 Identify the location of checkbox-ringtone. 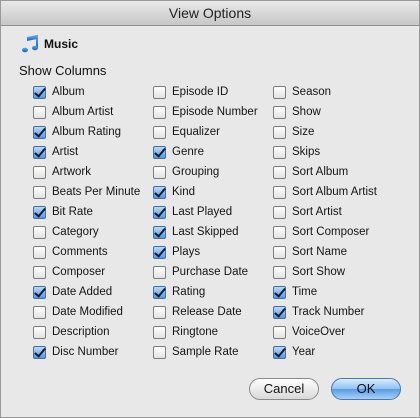
(159, 332).